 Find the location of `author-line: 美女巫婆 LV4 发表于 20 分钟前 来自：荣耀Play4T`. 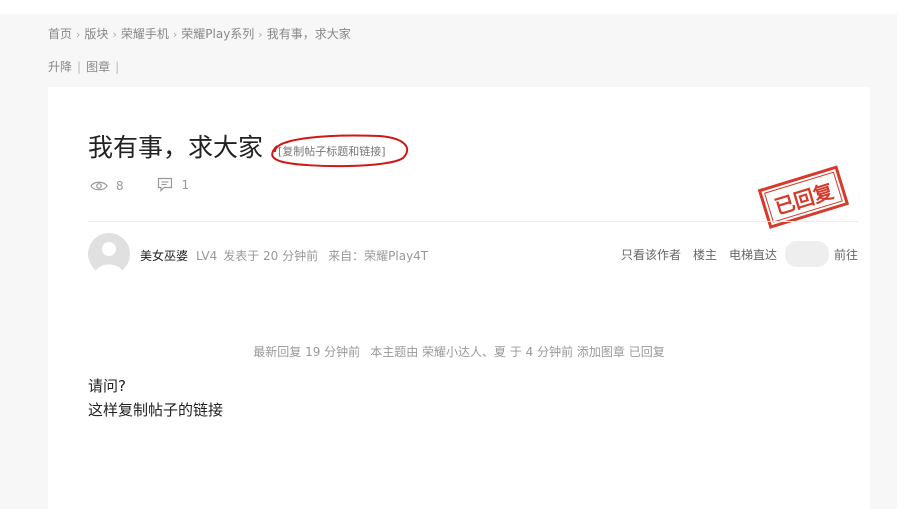

author-line: 美女巫婆 LV4 发表于 20 分钟前 来自：荣耀Play4T is located at coordinates (284, 255).